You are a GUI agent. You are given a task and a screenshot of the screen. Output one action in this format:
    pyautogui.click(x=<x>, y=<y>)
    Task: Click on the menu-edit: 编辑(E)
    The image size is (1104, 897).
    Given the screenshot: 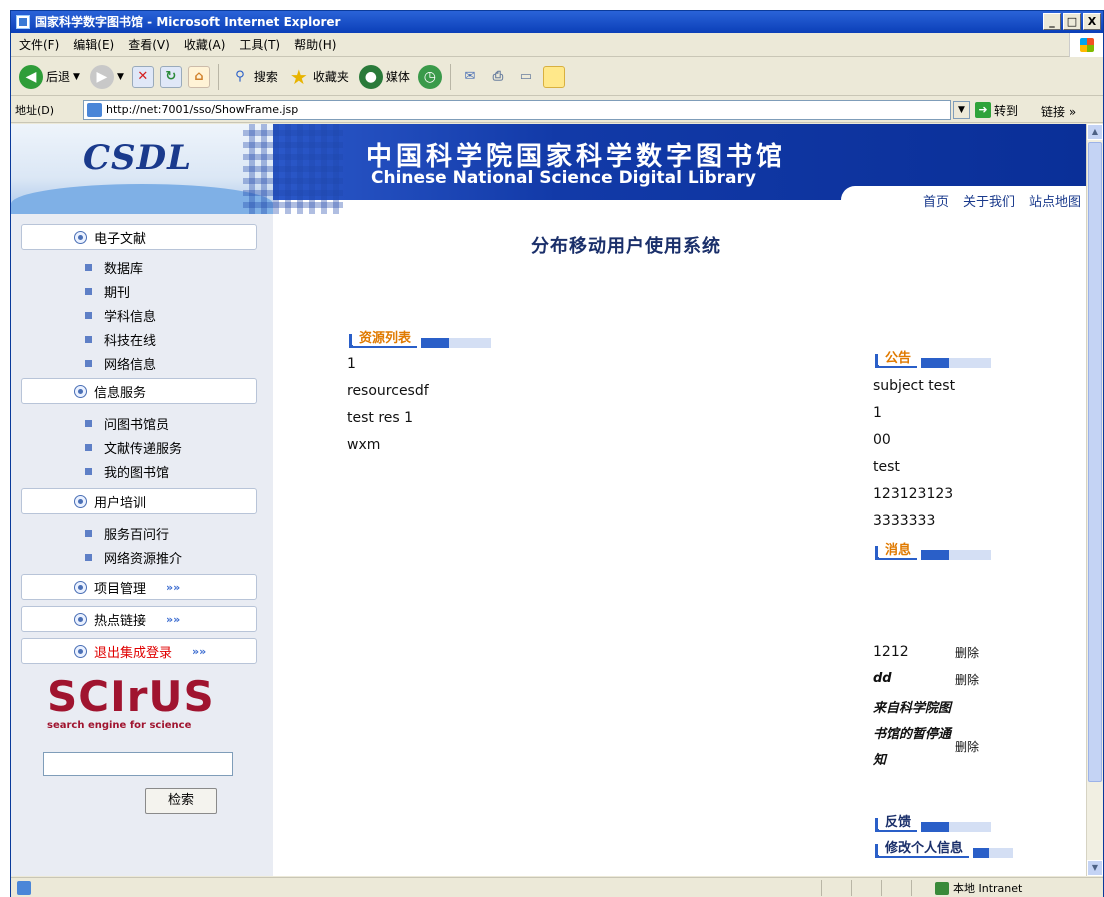 What is the action you would take?
    pyautogui.click(x=93, y=44)
    